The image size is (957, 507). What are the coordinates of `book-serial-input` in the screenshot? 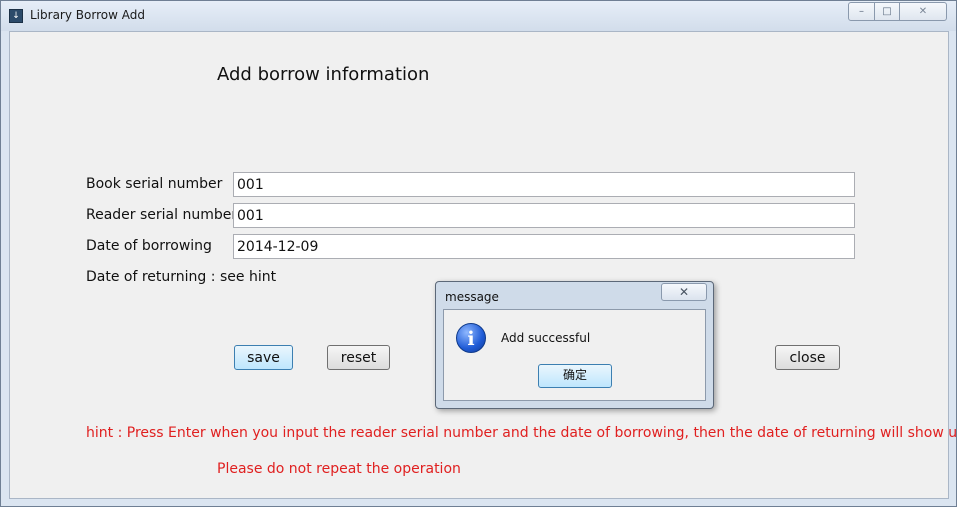 It's located at (544, 184).